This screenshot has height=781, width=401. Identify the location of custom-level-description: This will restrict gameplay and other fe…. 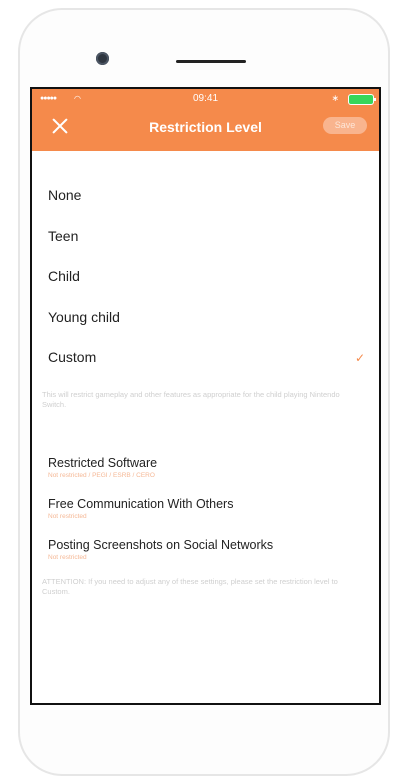
(191, 399).